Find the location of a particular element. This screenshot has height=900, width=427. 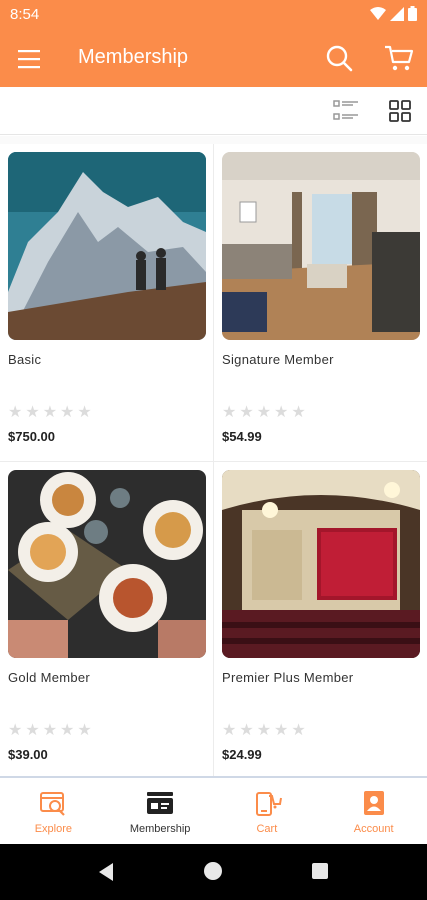

nav-label-explore: Explore is located at coordinates (53, 829).